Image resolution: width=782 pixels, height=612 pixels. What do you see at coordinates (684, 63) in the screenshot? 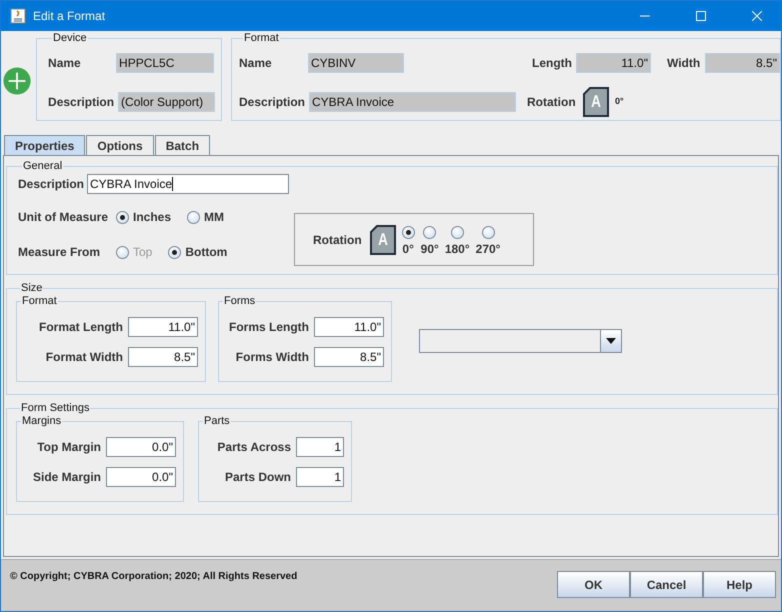
I see `field-label: Width` at bounding box center [684, 63].